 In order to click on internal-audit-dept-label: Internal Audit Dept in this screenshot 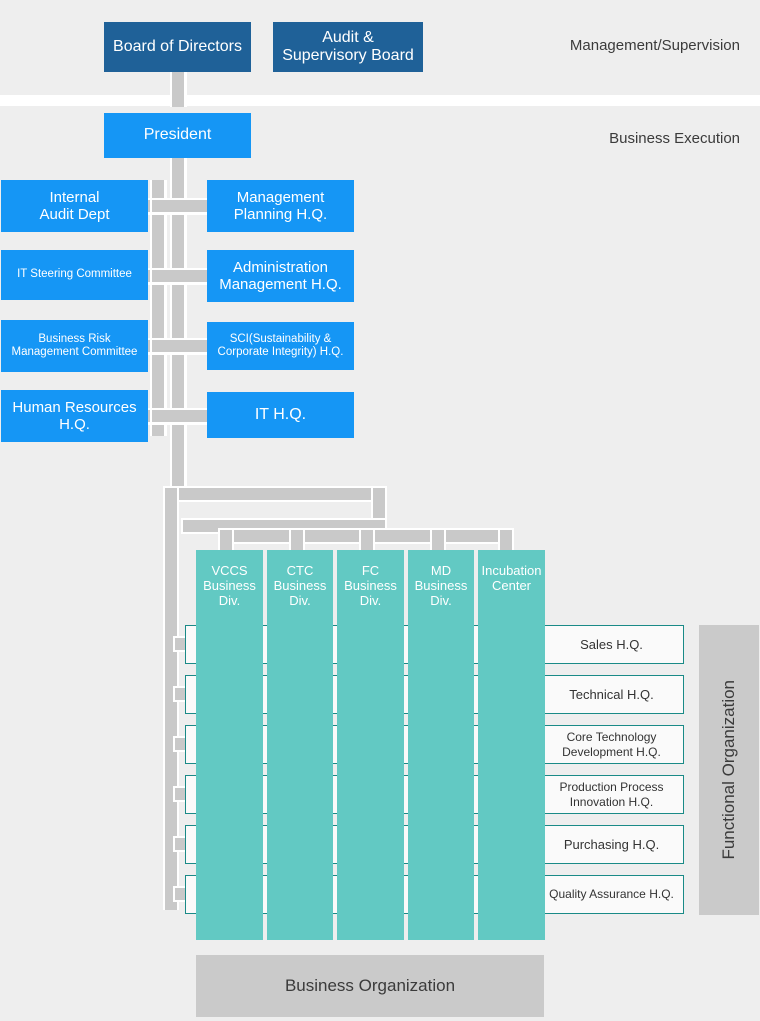, I will do `click(74, 205)`.